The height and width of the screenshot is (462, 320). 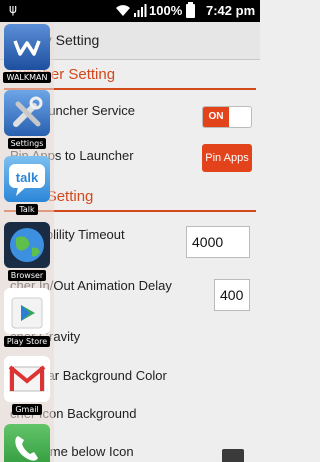 I want to click on pin-apps-button: Pin Apps, so click(x=227, y=158).